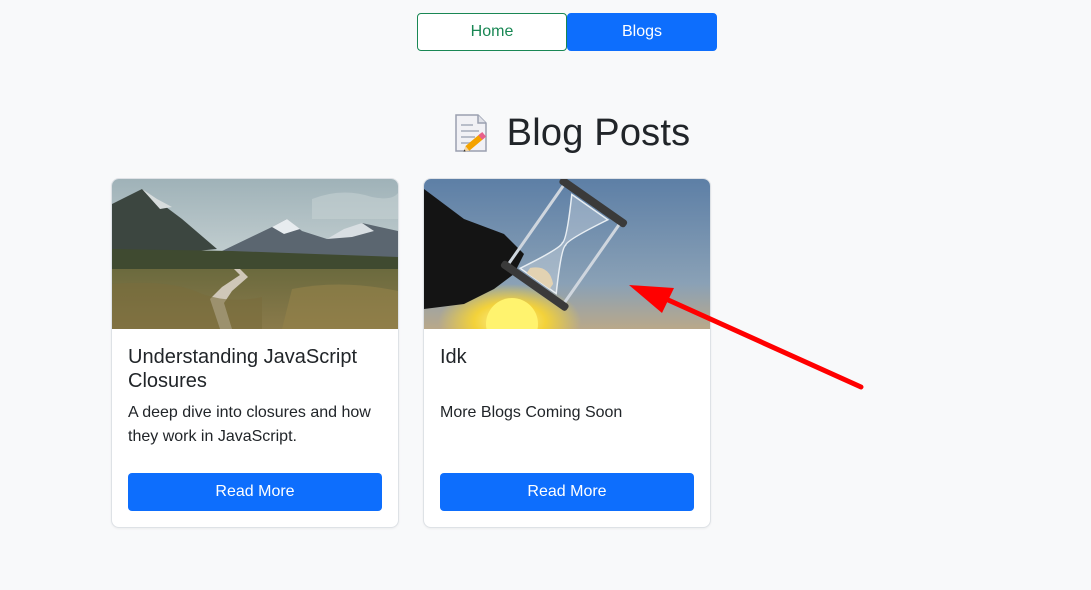 Image resolution: width=1091 pixels, height=590 pixels. I want to click on card-title: Understanding JavaScript Closures, so click(243, 369).